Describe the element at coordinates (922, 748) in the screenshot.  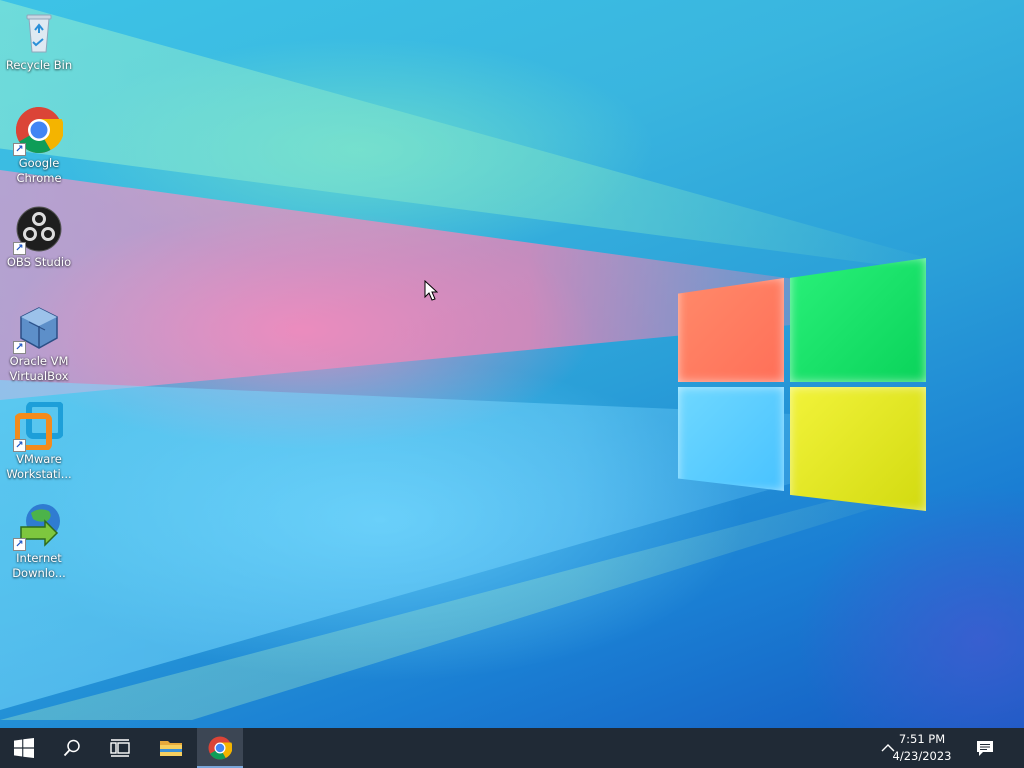
I see `taskbar-clock: 7:51 PM 4/23/2023` at that location.